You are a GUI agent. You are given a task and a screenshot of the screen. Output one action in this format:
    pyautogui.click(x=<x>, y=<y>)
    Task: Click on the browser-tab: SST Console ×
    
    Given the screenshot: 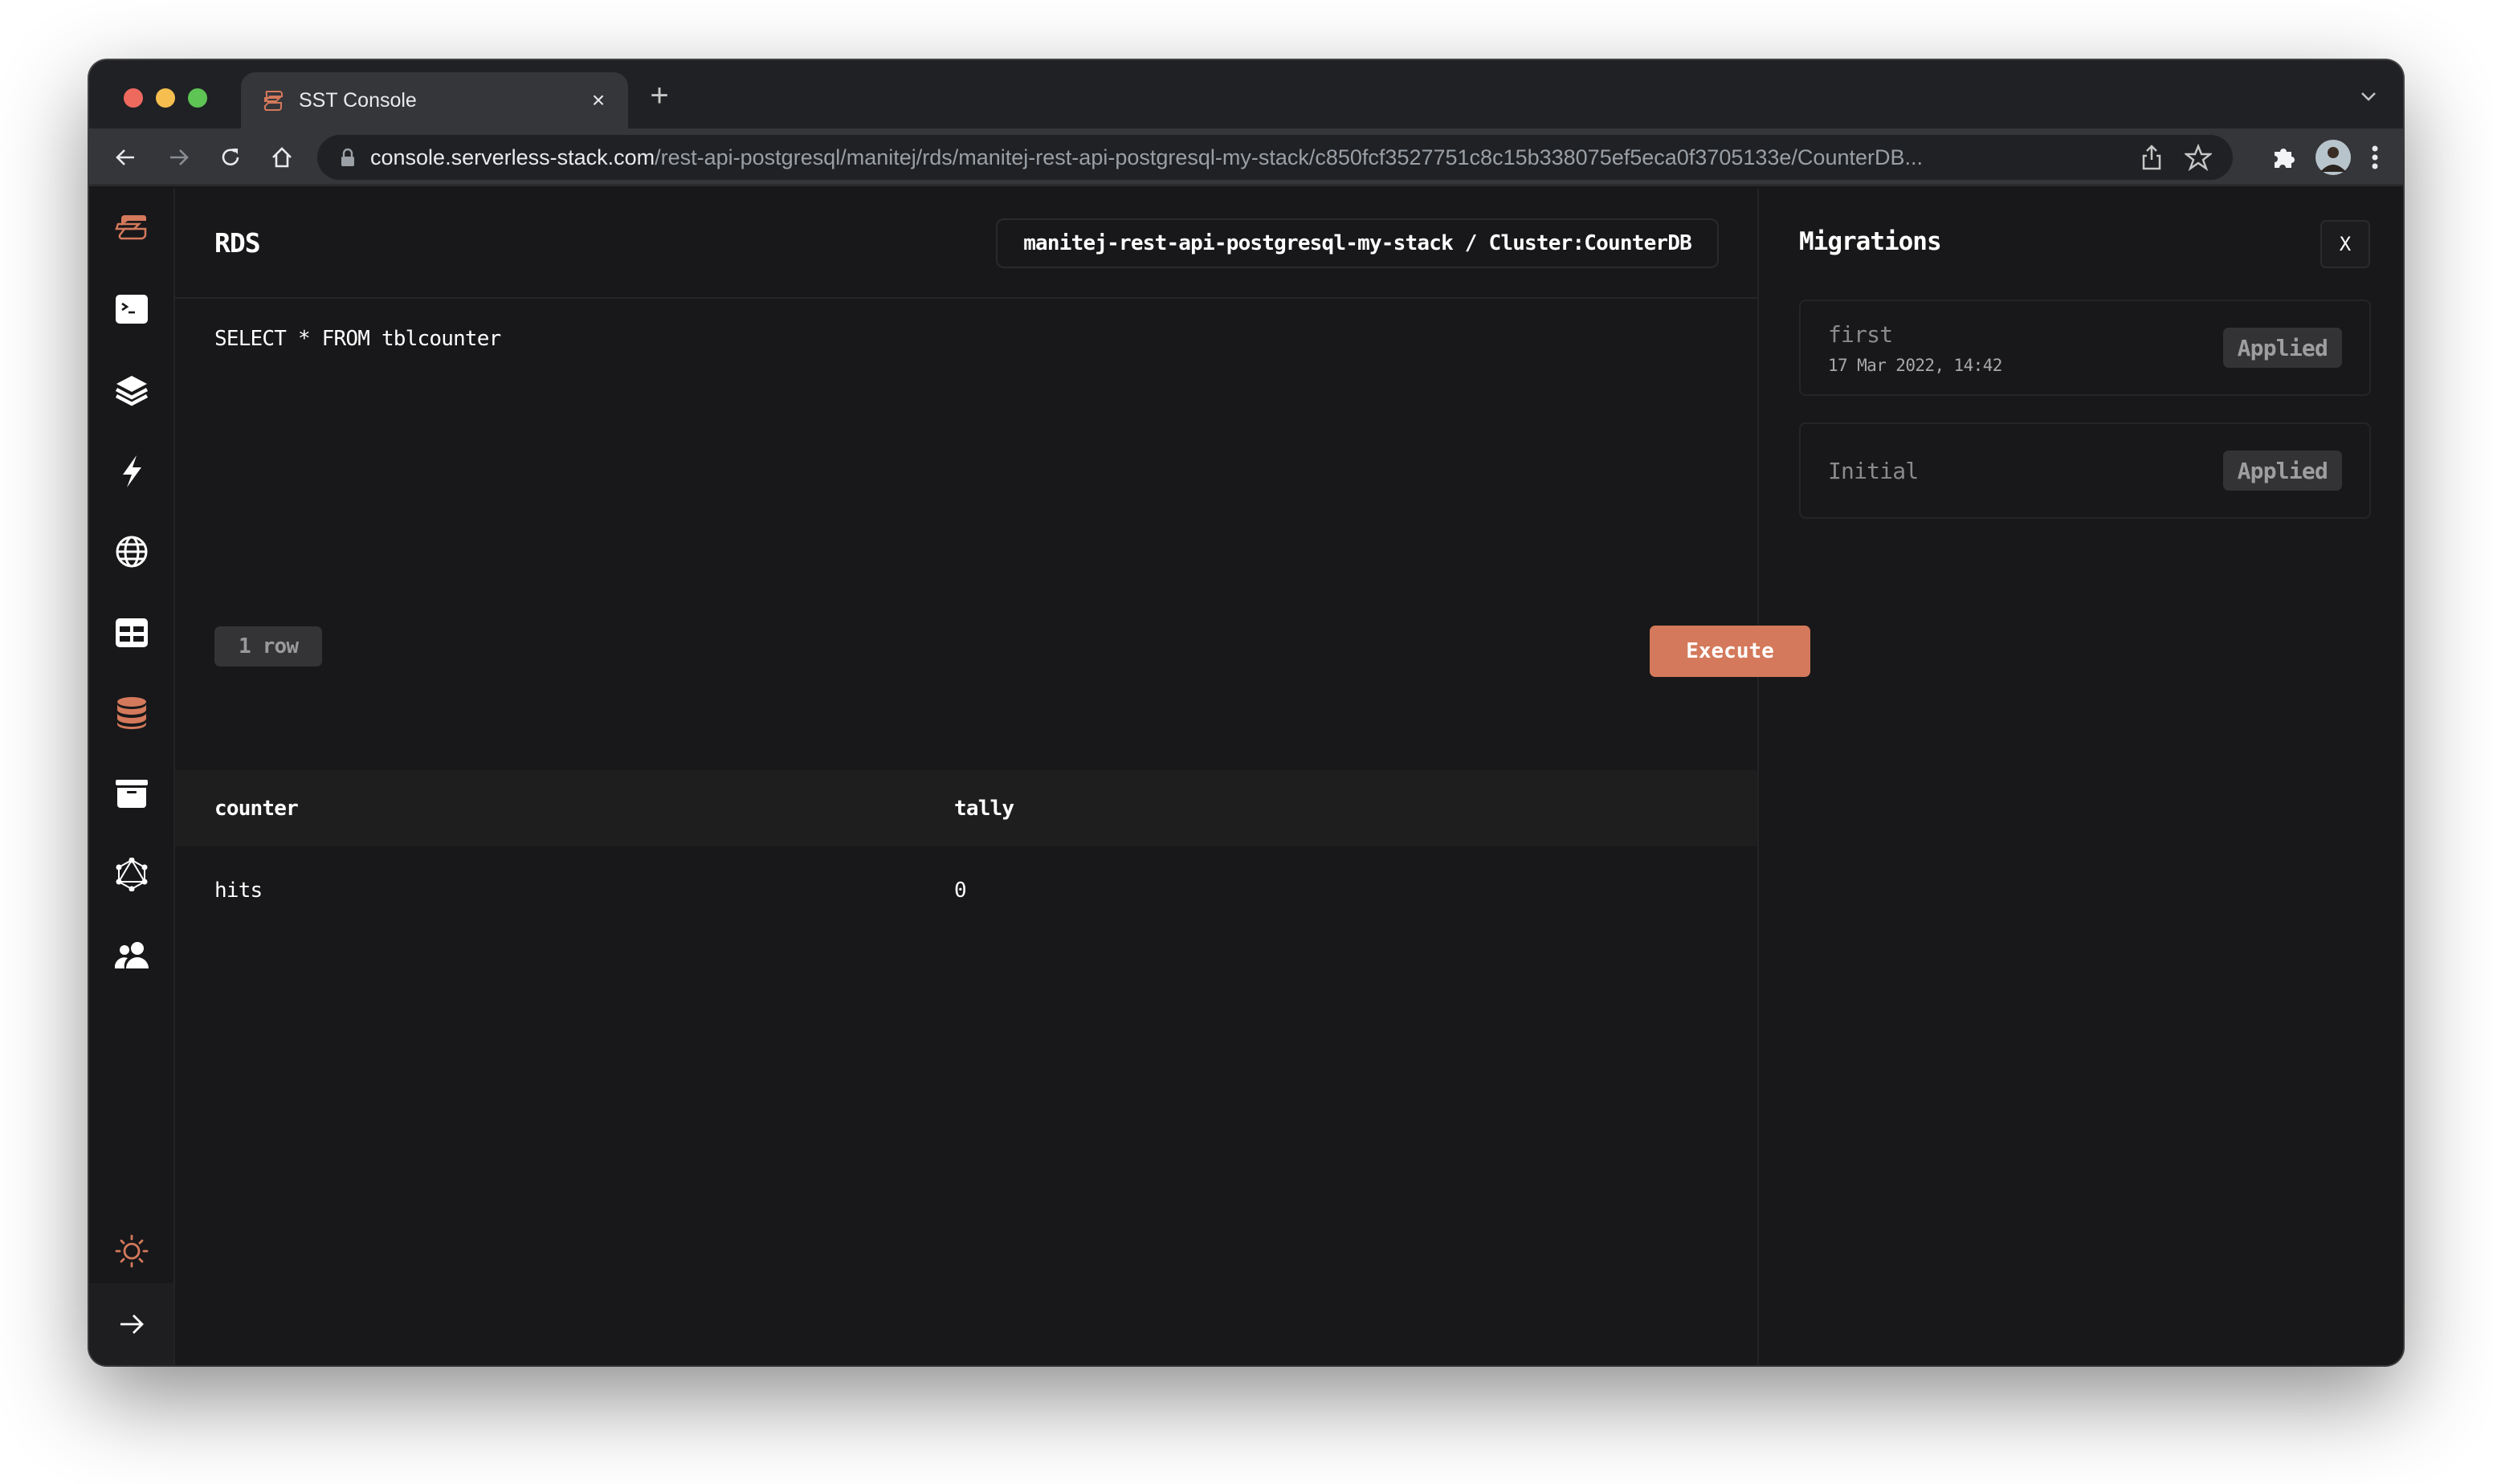 What is the action you would take?
    pyautogui.click(x=434, y=100)
    